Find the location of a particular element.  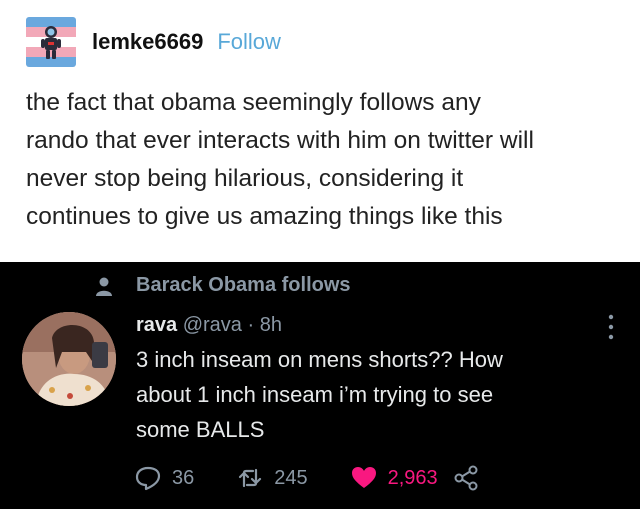

like-count: 2,963 is located at coordinates (412, 477).